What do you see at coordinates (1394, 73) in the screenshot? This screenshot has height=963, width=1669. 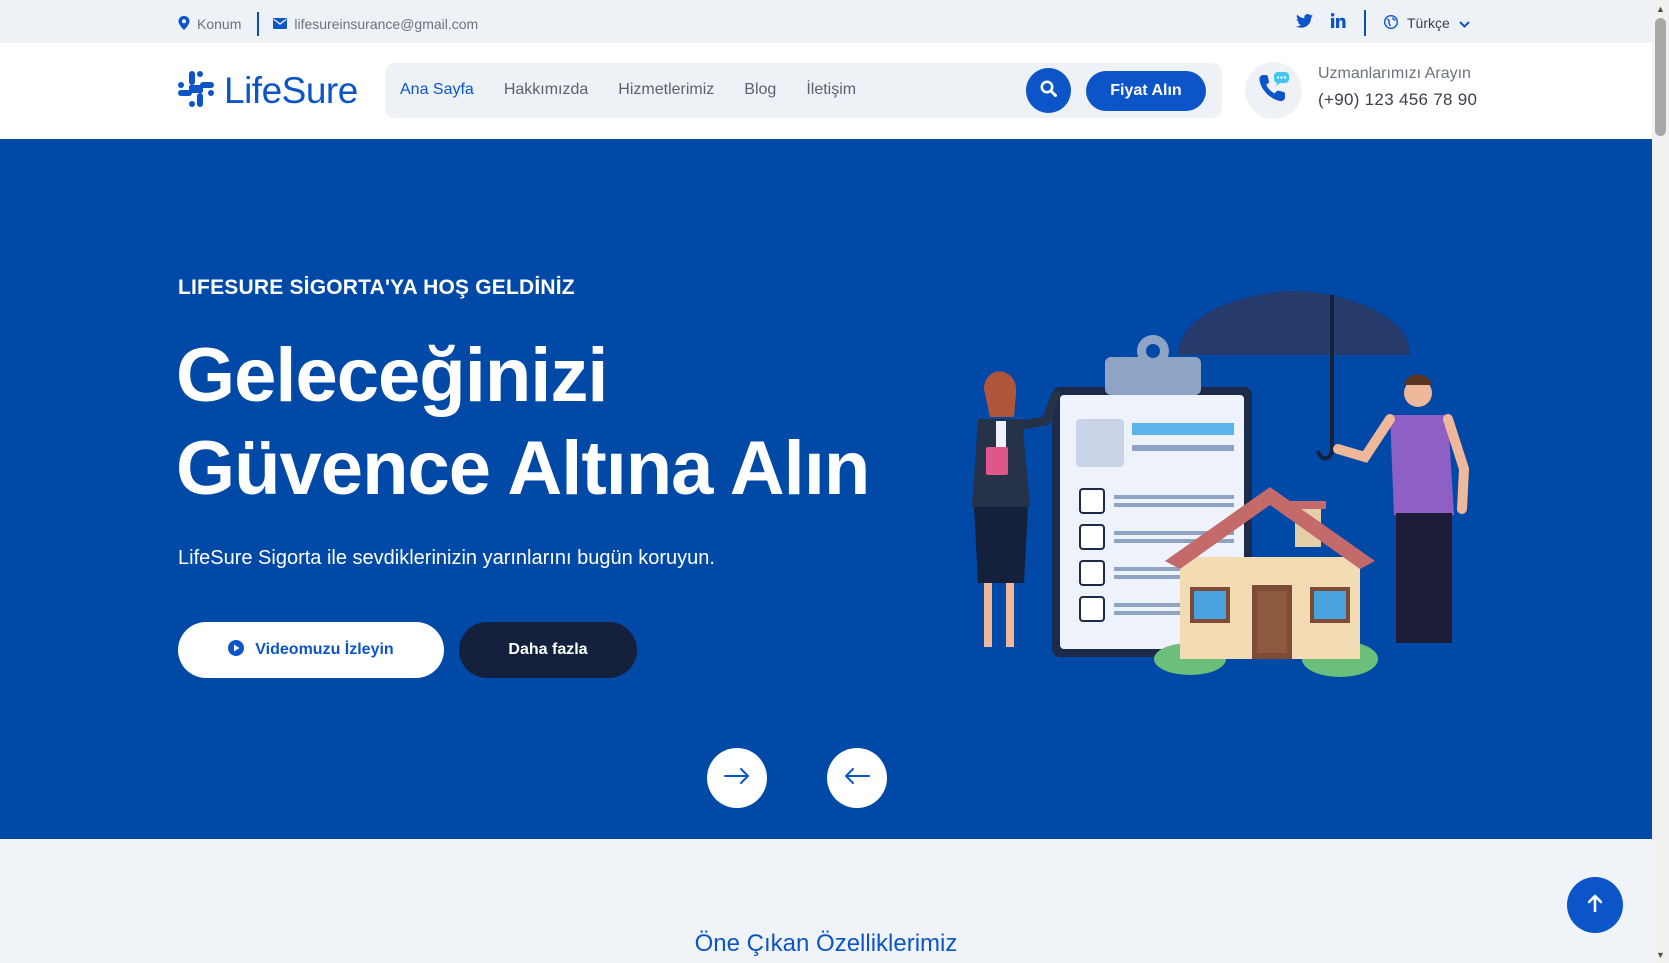 I see `call-label: Uzmanlarımızı Arayın` at bounding box center [1394, 73].